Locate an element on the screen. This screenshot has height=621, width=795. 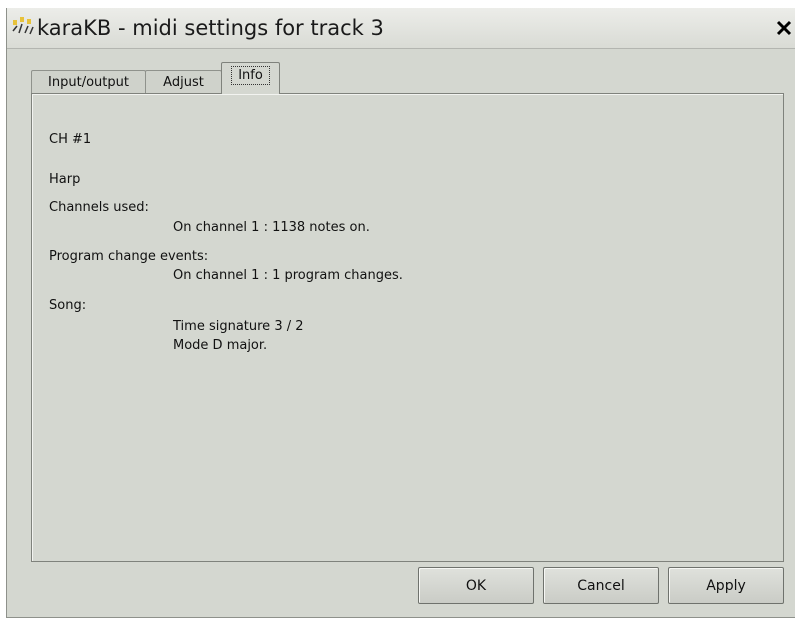
tab-adjust: Adjust is located at coordinates (183, 81).